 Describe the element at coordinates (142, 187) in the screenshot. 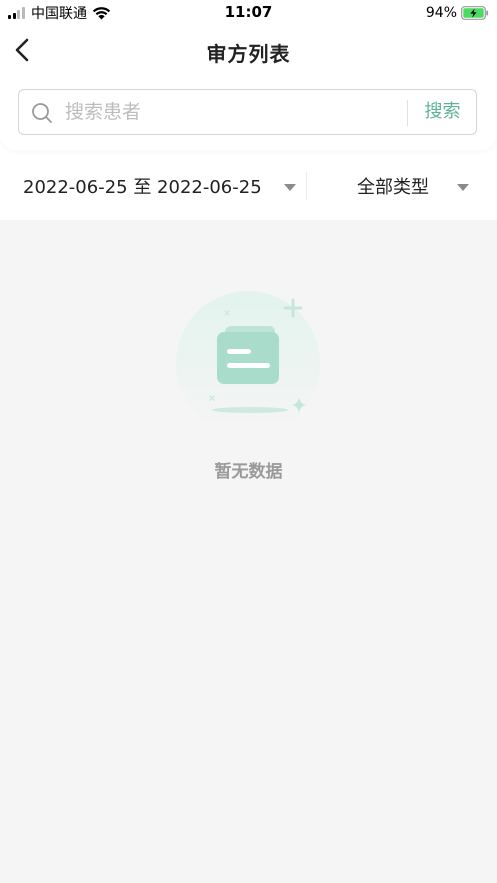

I see `date-range-label: 2022-06-25 至 2022-06-25` at that location.